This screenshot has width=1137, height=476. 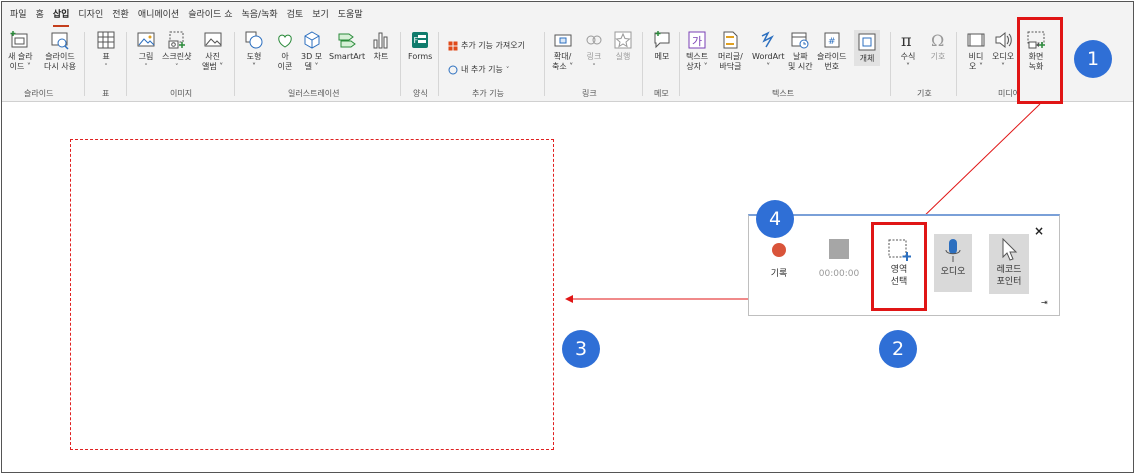 What do you see at coordinates (953, 263) in the screenshot?
I see `audio-toggle: 오디오` at bounding box center [953, 263].